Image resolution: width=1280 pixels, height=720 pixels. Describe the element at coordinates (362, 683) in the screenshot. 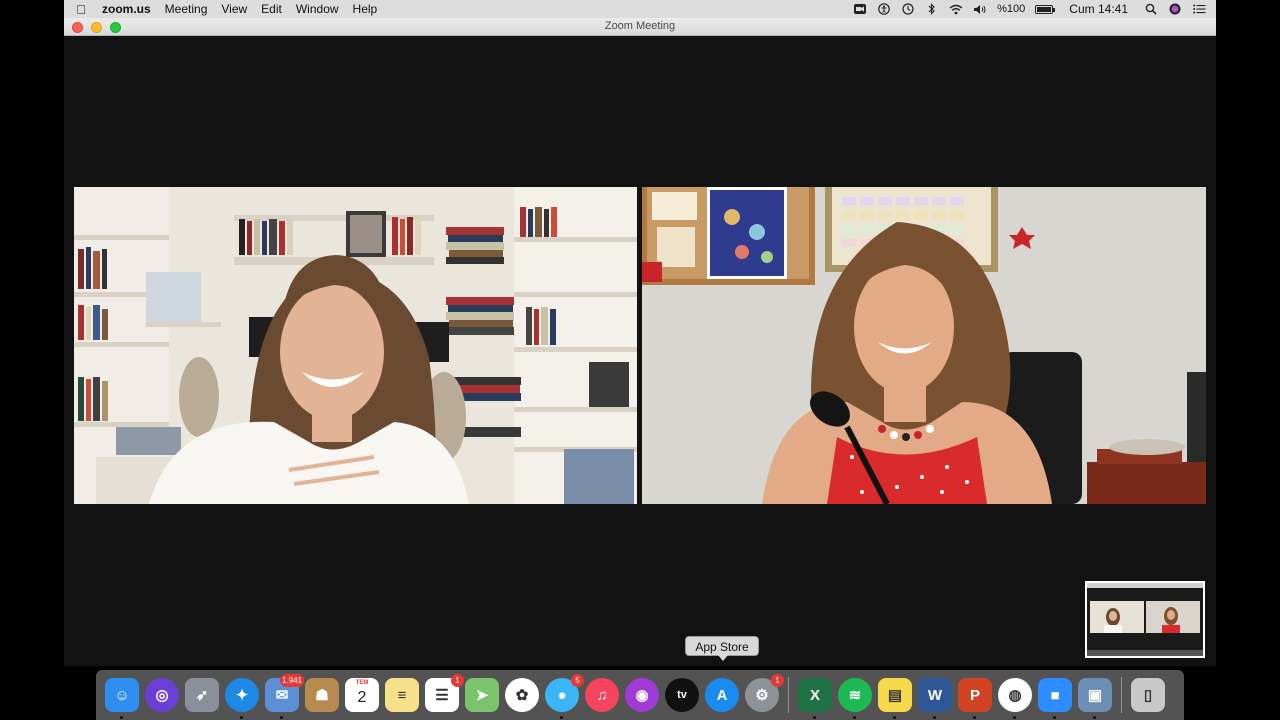

I see `calendar-month: TEM` at that location.